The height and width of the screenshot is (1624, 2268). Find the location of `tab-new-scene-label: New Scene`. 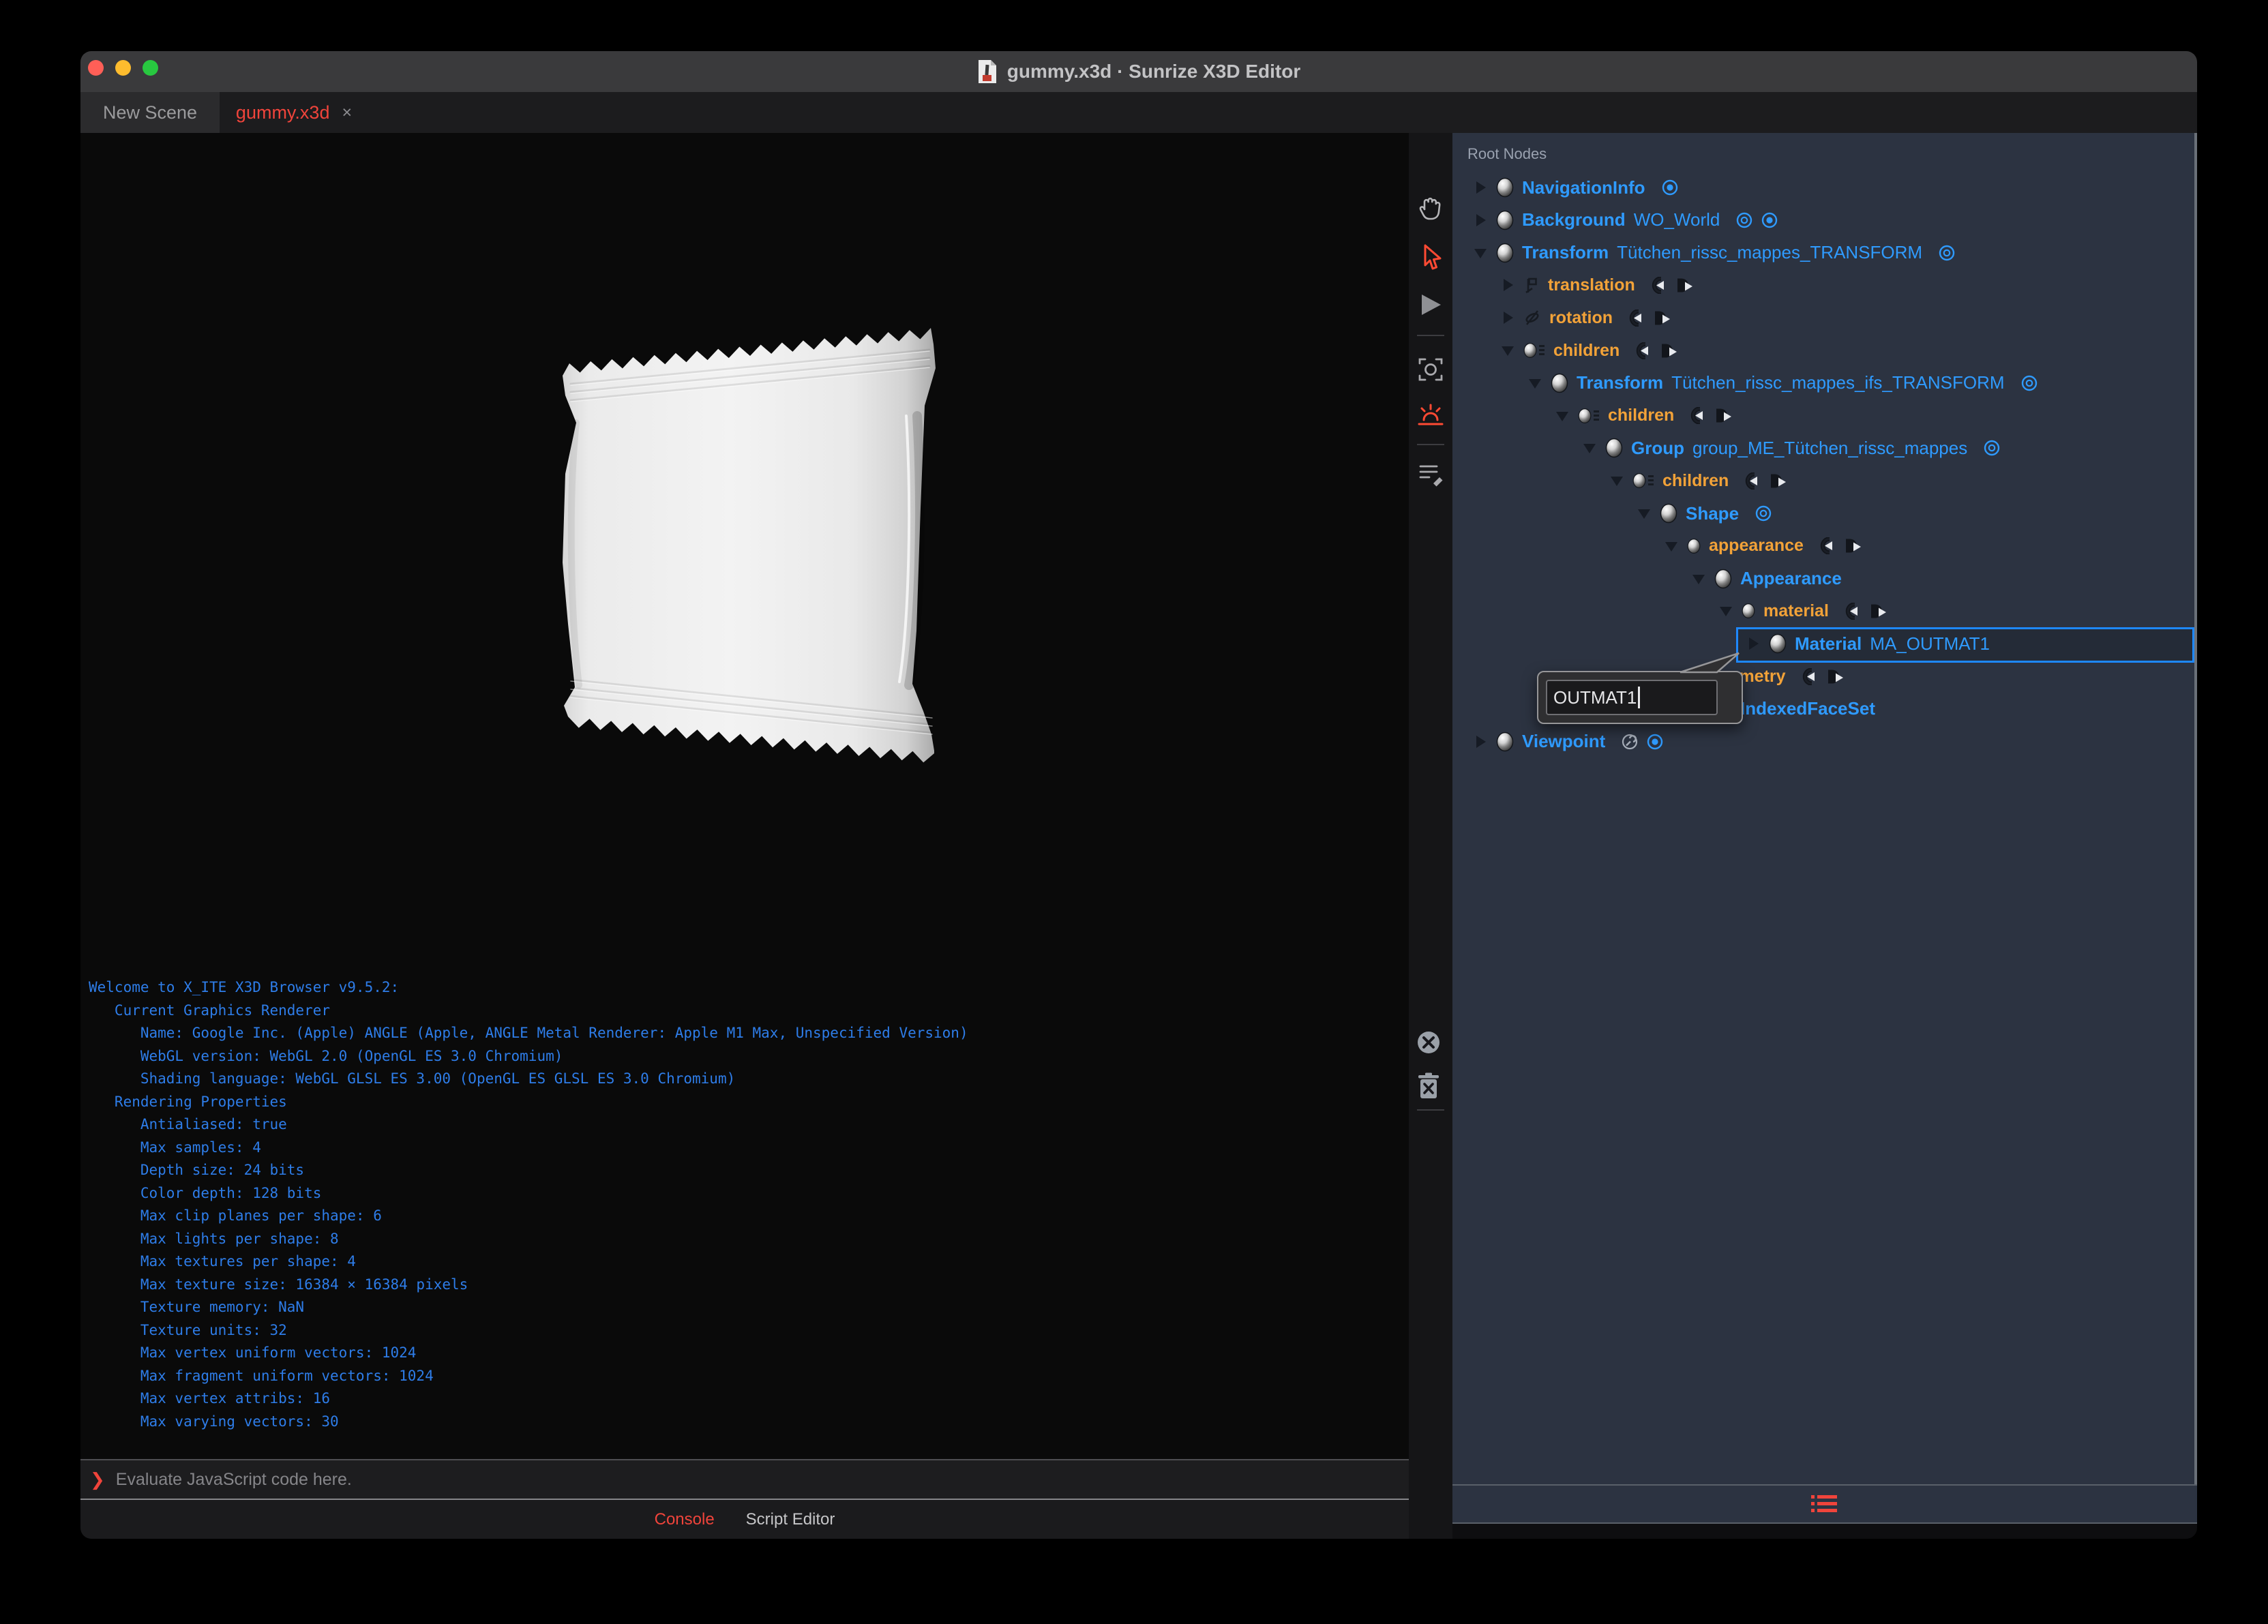

tab-new-scene-label: New Scene is located at coordinates (150, 112).